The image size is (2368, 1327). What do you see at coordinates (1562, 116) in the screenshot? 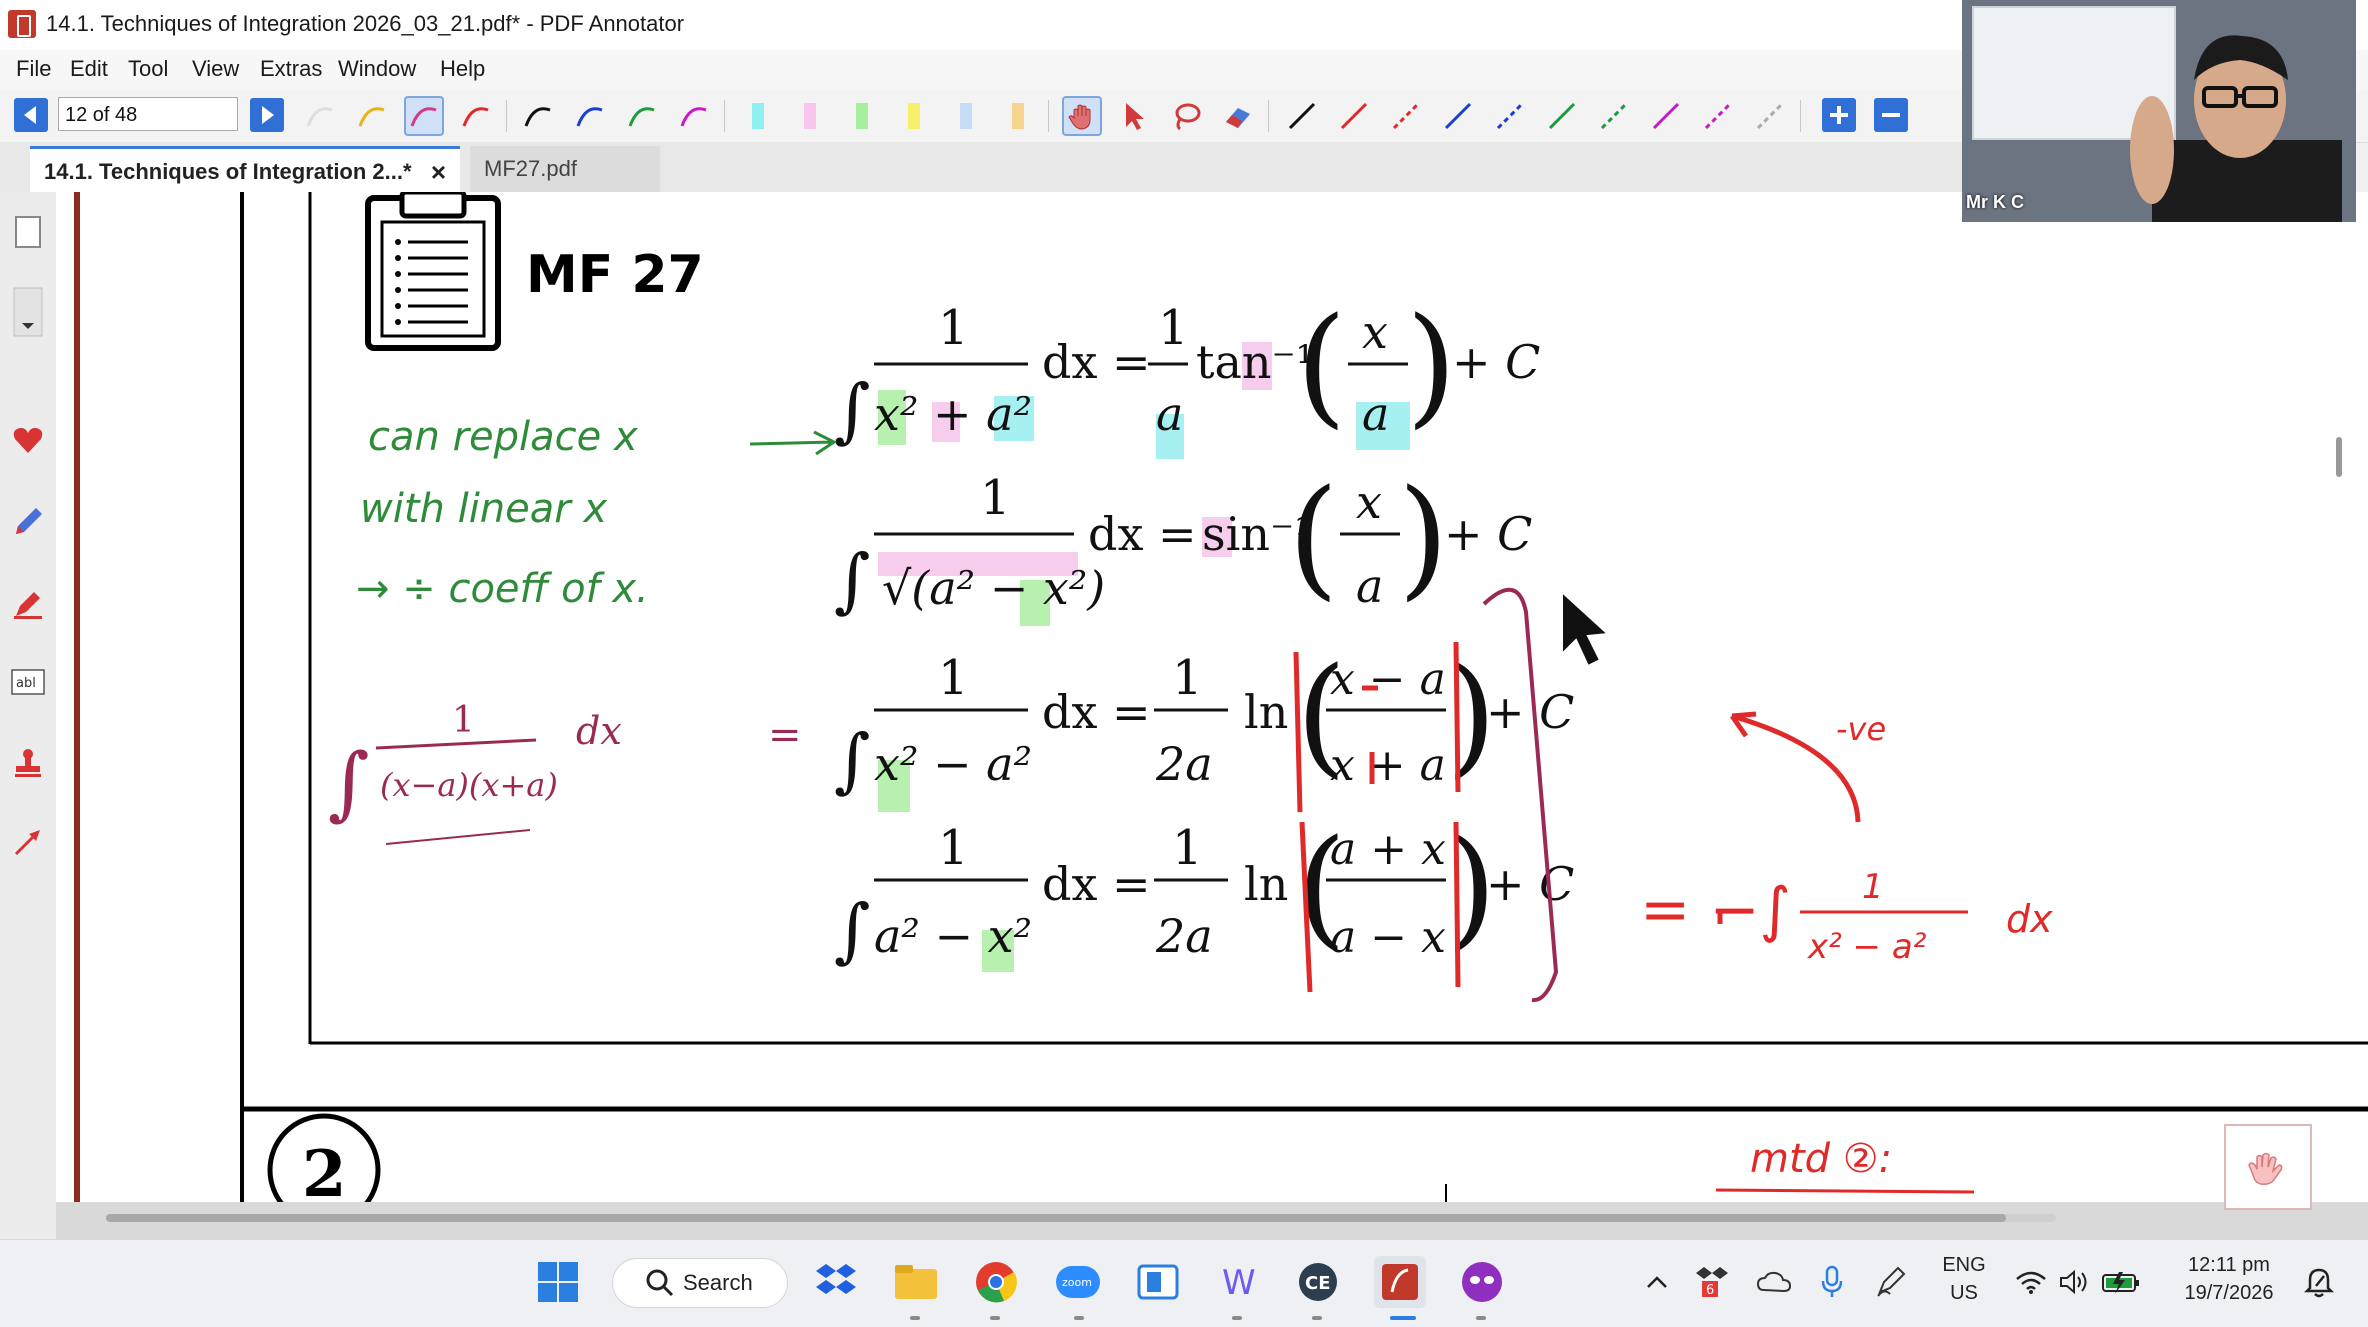
I see `line-green-tool` at bounding box center [1562, 116].